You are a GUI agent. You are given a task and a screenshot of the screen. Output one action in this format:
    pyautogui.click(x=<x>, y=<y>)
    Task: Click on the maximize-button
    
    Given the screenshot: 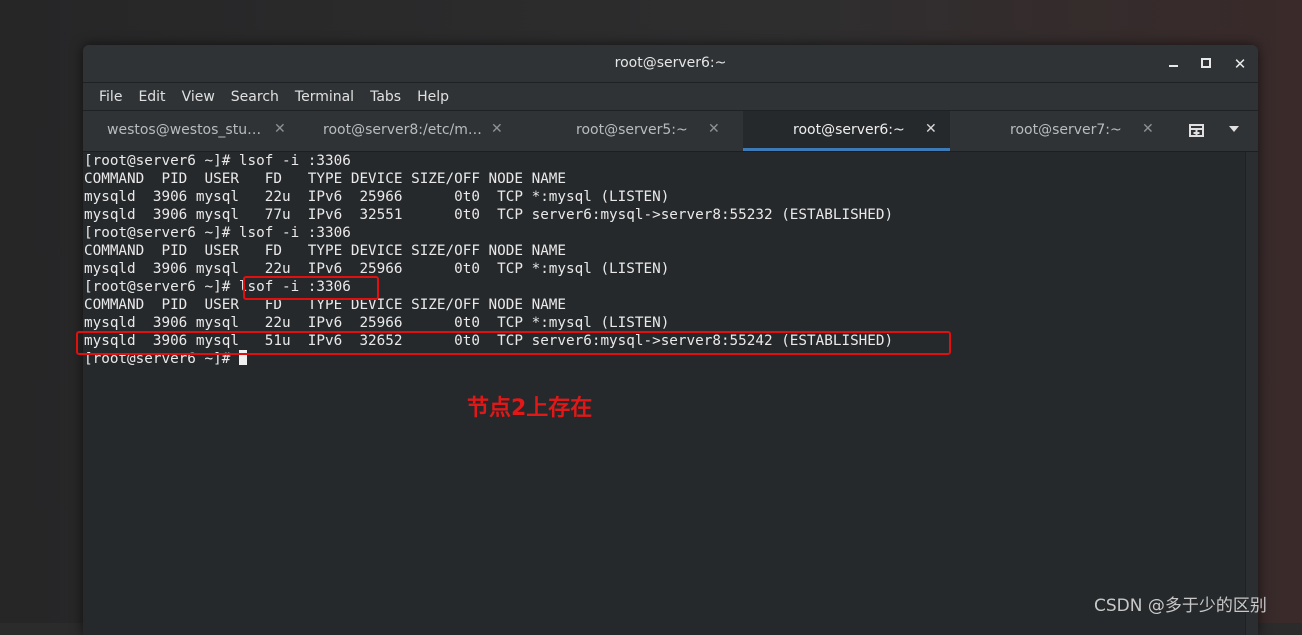 What is the action you would take?
    pyautogui.click(x=1206, y=64)
    